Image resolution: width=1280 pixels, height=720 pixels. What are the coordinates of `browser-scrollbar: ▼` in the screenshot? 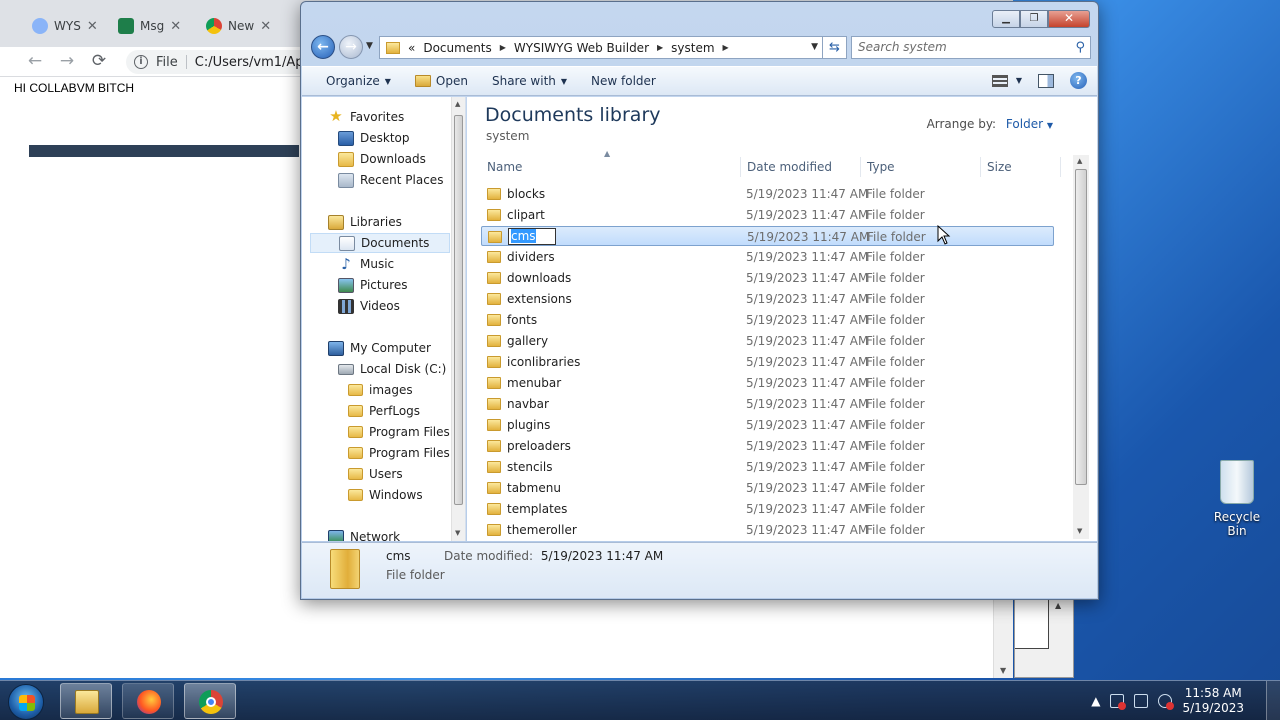 It's located at (1003, 638).